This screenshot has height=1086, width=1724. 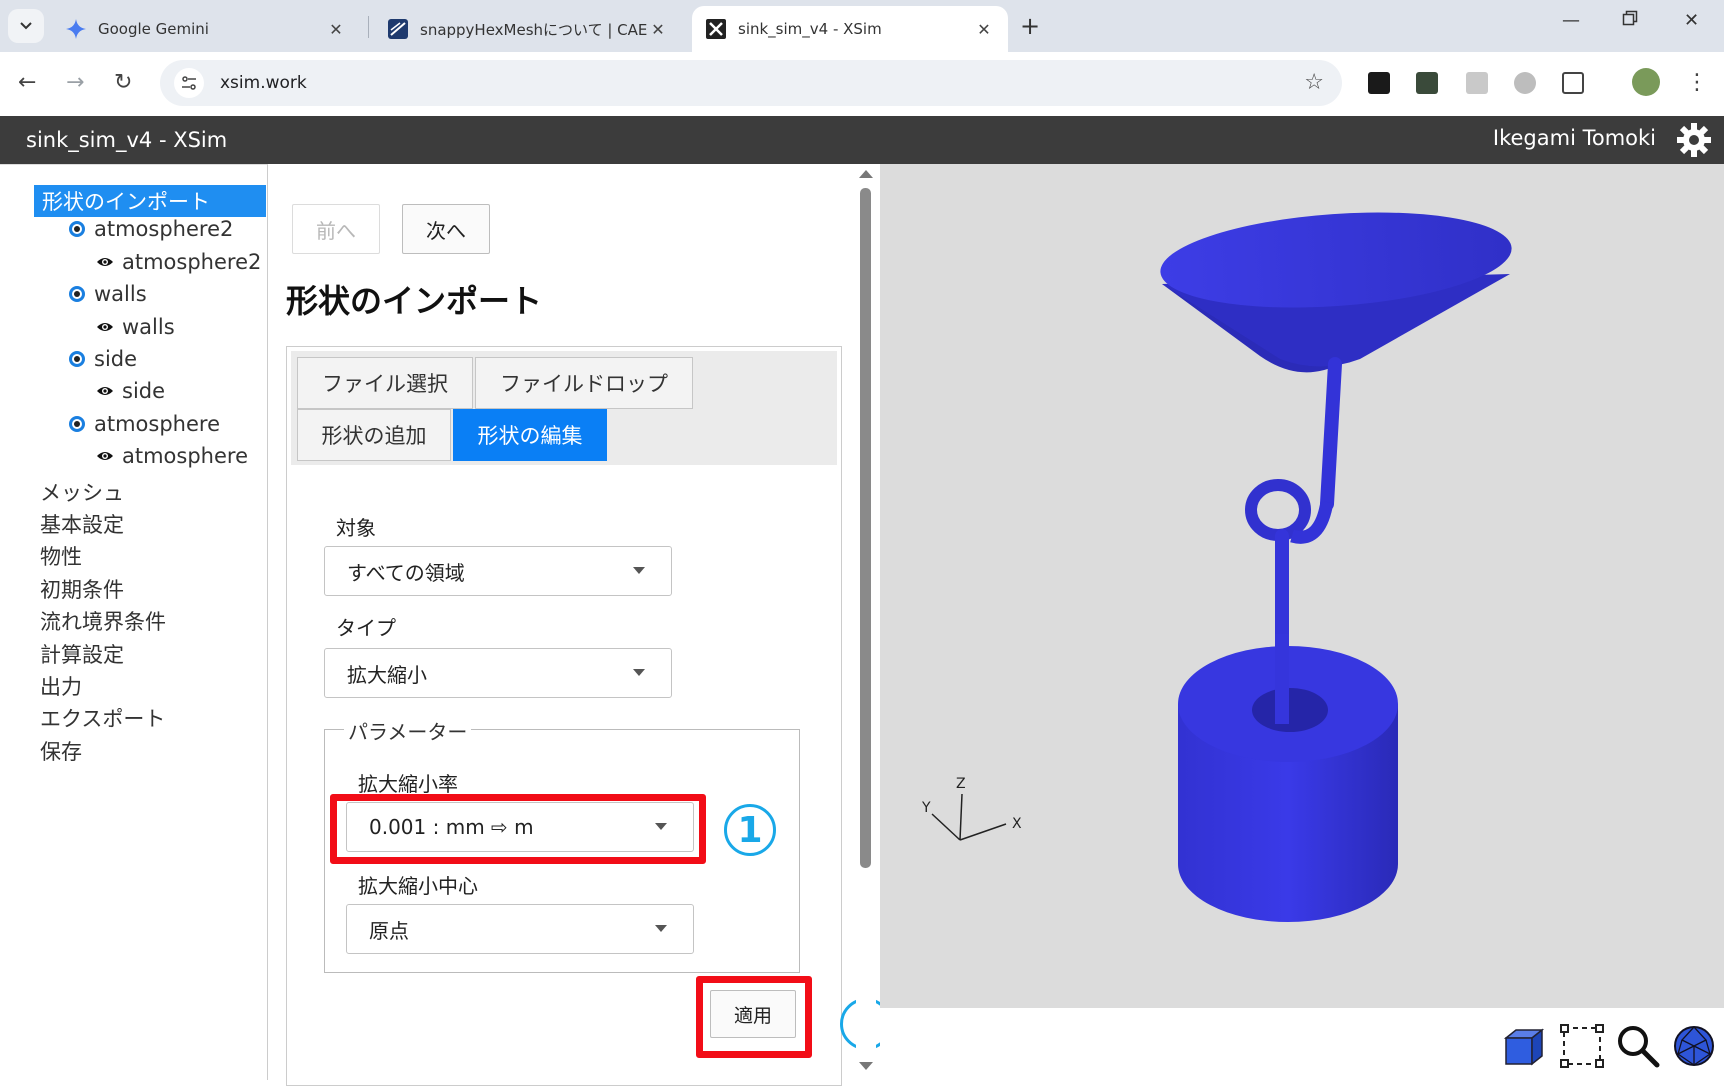 I want to click on tree-item: エクスポート, so click(x=102, y=718).